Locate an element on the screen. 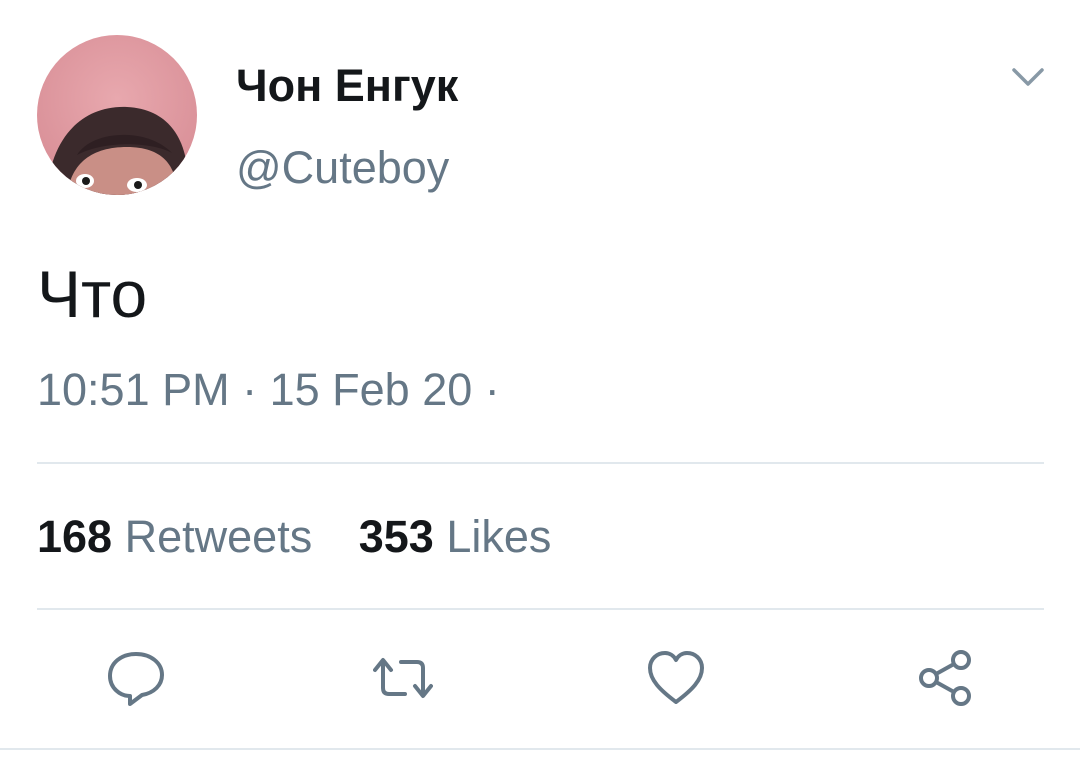 The image size is (1080, 770). tweet-text: Что is located at coordinates (92, 294).